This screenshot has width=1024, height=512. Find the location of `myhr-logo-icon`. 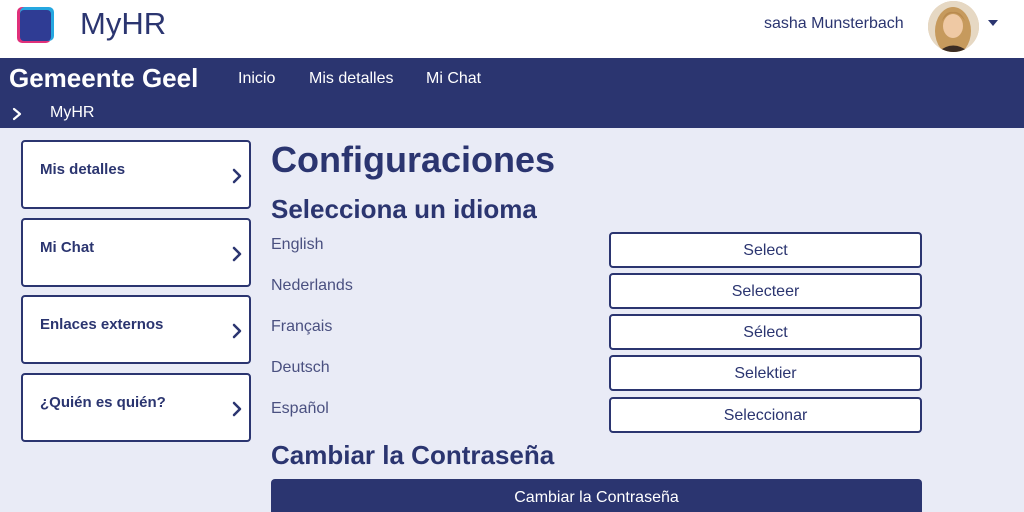

myhr-logo-icon is located at coordinates (36, 26).